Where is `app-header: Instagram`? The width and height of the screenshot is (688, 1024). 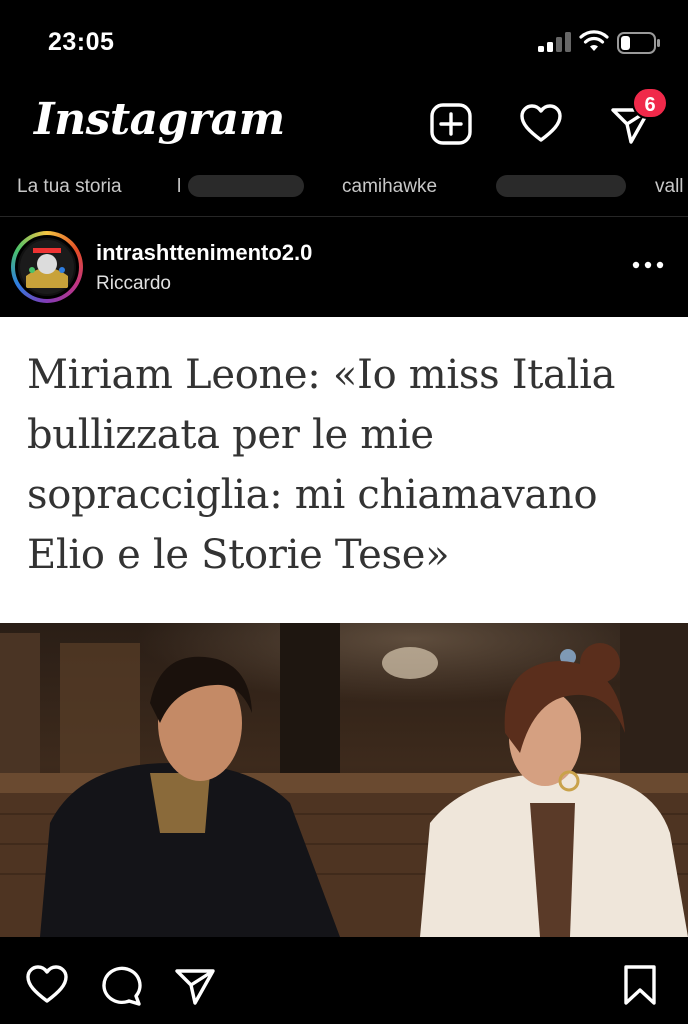 app-header: Instagram is located at coordinates (344, 124).